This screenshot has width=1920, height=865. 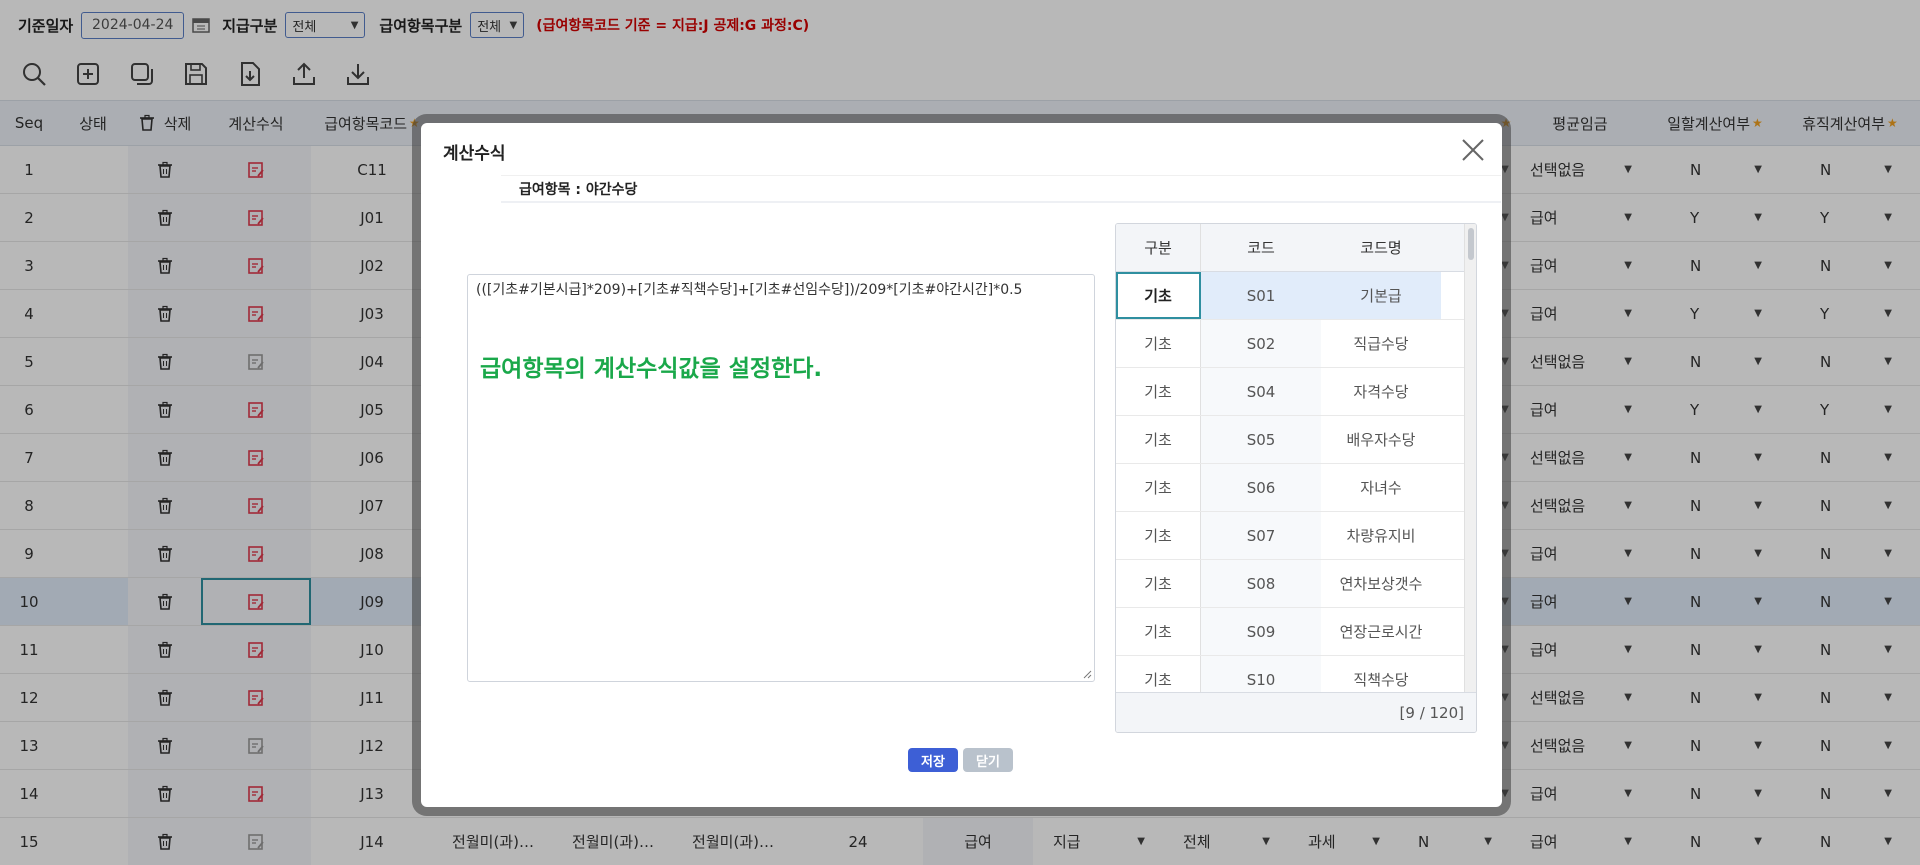 What do you see at coordinates (1381, 632) in the screenshot?
I see `variable-name: 연장근로시간` at bounding box center [1381, 632].